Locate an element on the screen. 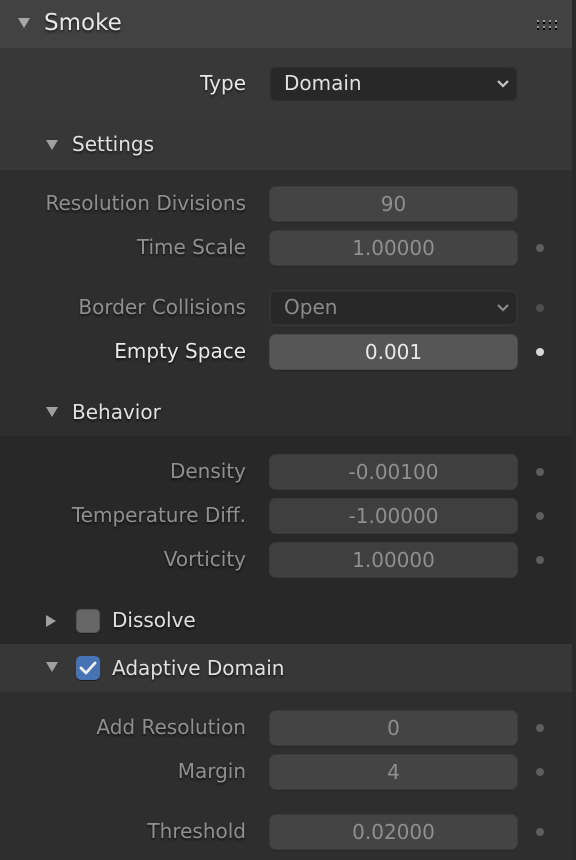 The image size is (576, 860). vorticity-label: Vorticity is located at coordinates (204, 559).